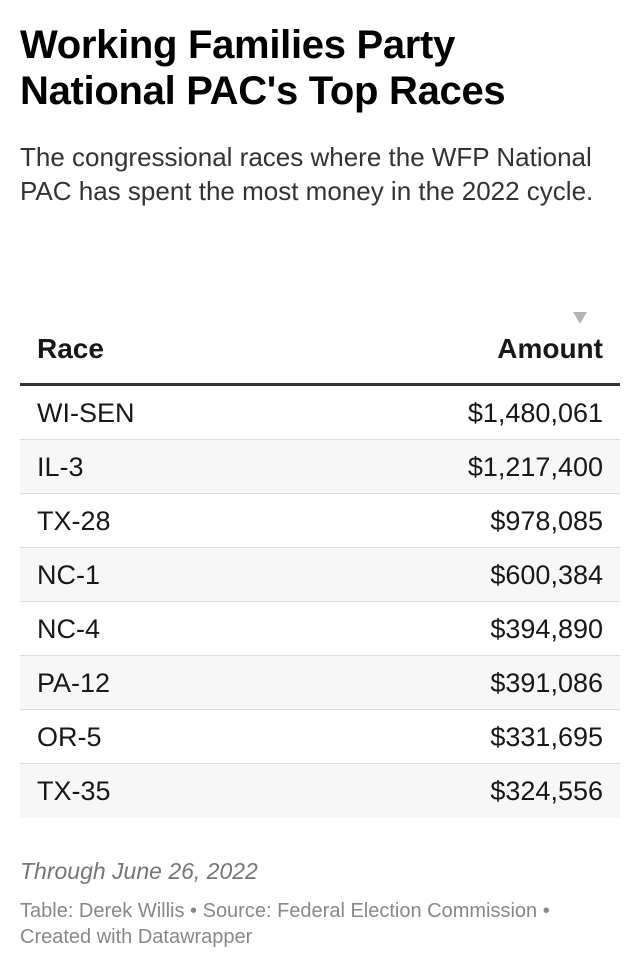 Image resolution: width=640 pixels, height=970 pixels. What do you see at coordinates (74, 791) in the screenshot?
I see `cell-race: TX-35` at bounding box center [74, 791].